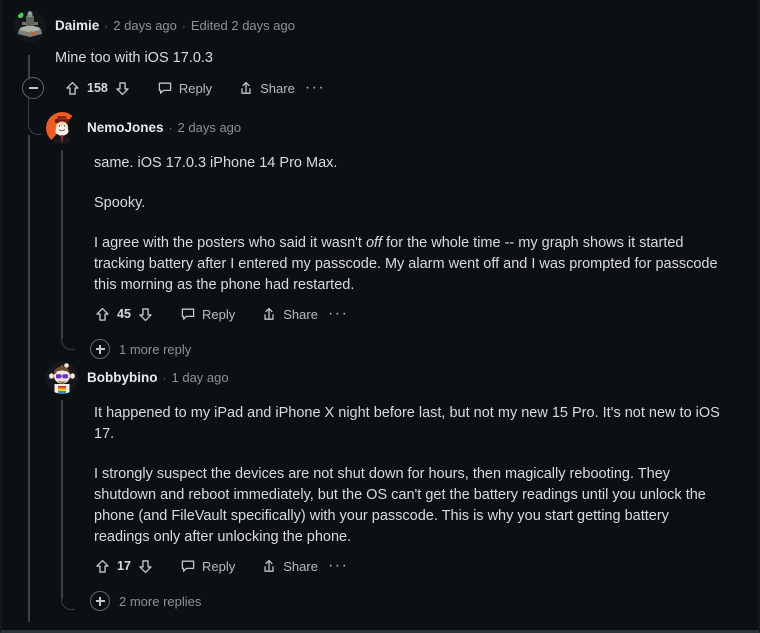 This screenshot has height=633, width=760. What do you see at coordinates (371, 58) in the screenshot?
I see `comment-body: Mine too with iOS 17.0.3` at bounding box center [371, 58].